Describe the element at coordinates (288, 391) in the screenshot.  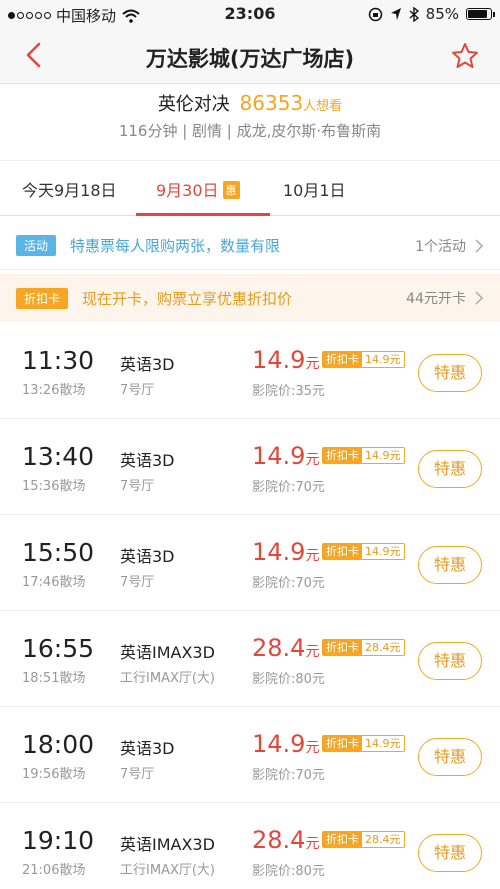
I see `cinema-price: 影院价:35元` at that location.